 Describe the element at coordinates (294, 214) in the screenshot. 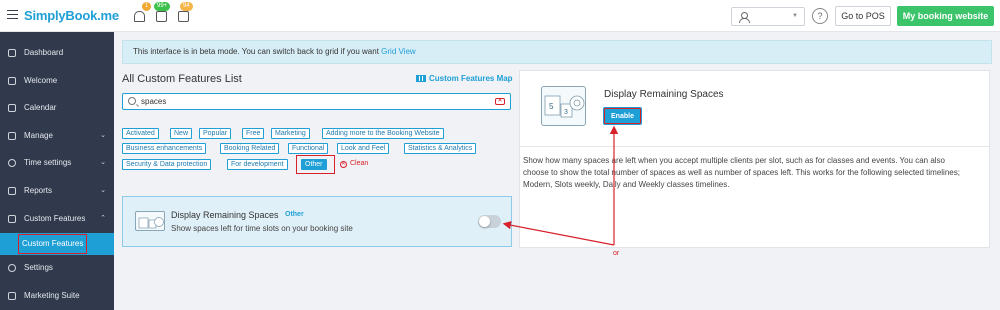

I see `feature-category: Other` at that location.